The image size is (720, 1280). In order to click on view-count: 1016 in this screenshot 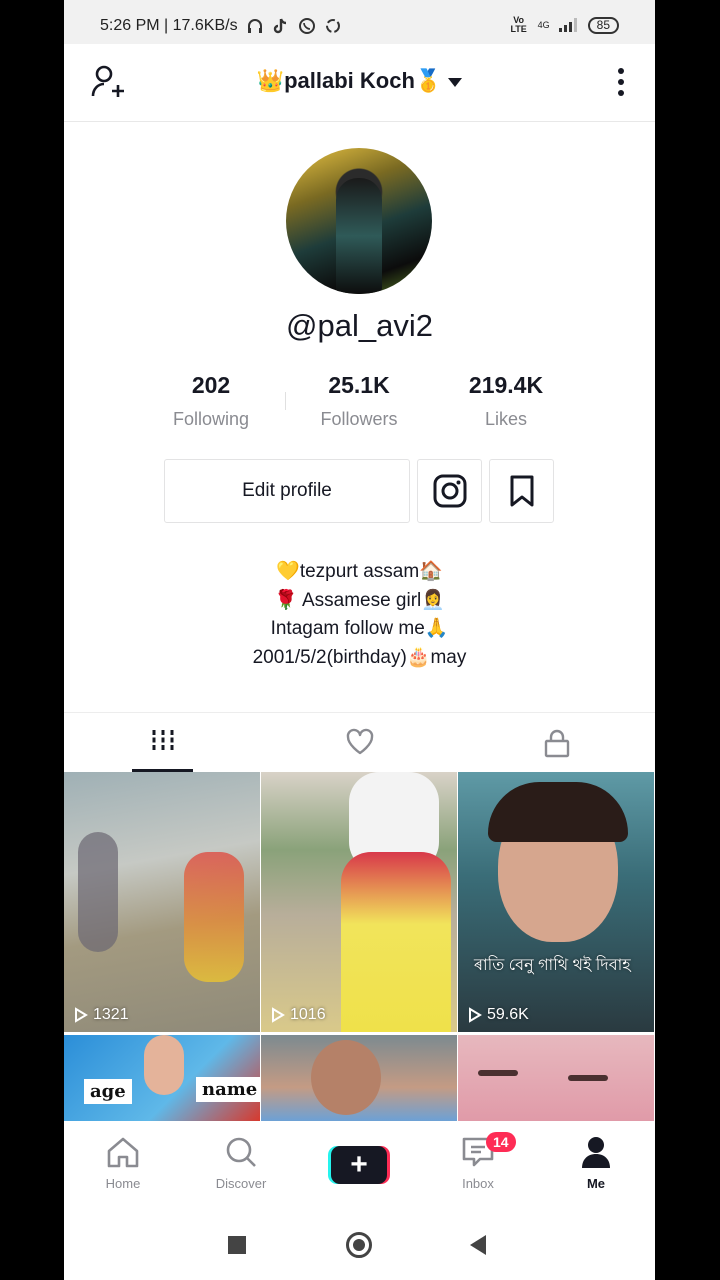, I will do `click(308, 1014)`.